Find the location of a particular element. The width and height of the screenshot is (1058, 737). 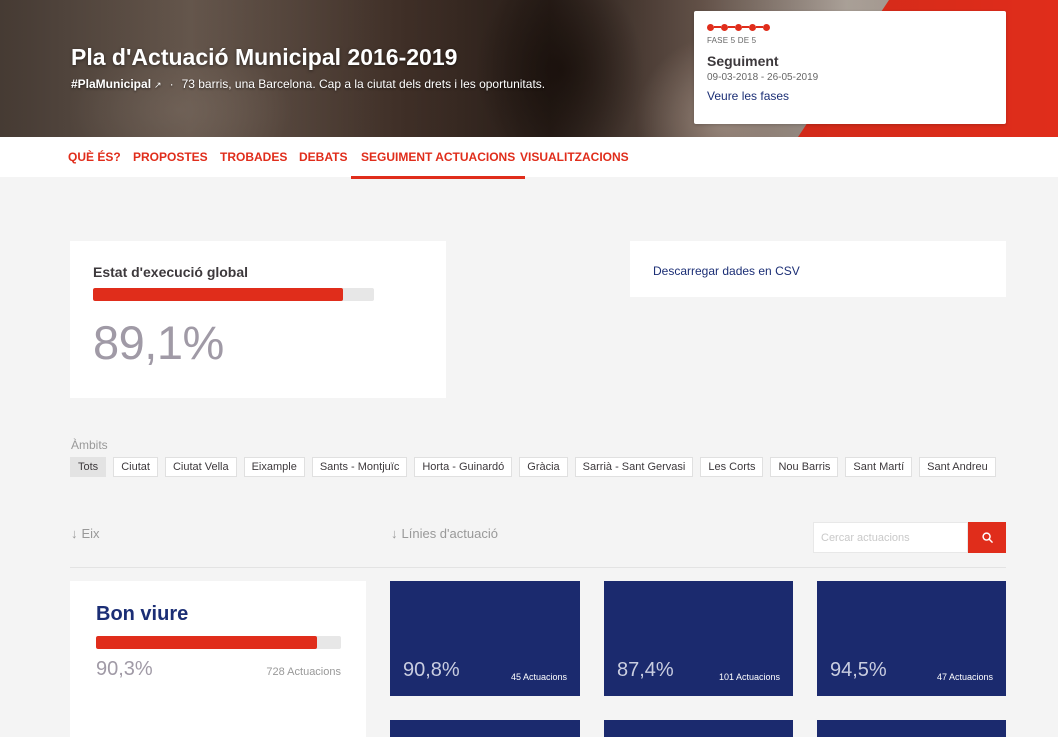

search-icon is located at coordinates (987, 537).